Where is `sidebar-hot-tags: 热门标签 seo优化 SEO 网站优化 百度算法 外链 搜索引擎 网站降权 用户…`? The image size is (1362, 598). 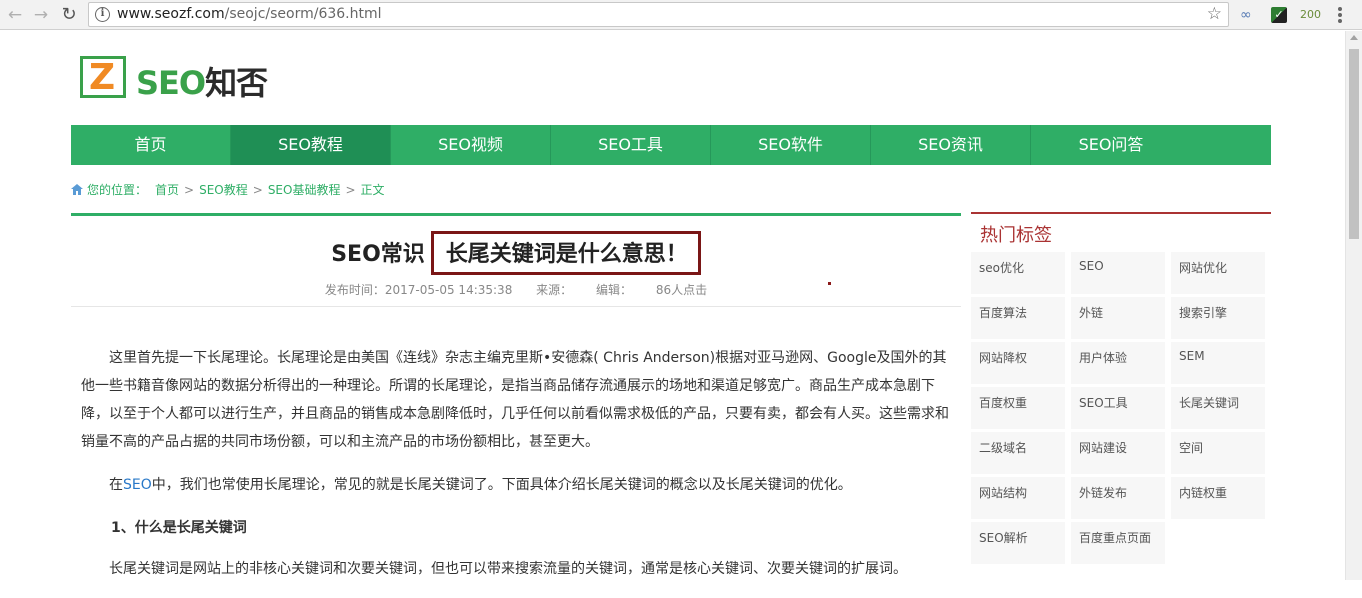
sidebar-hot-tags: 热门标签 seo优化 SEO 网站优化 百度算法 外链 搜索引擎 网站降权 用户… is located at coordinates (1121, 396).